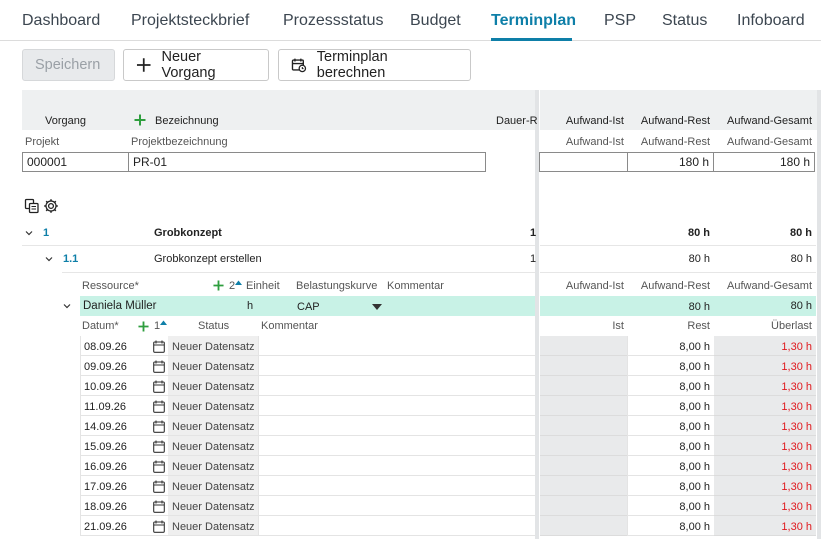 The width and height of the screenshot is (821, 539). What do you see at coordinates (669, 121) in the screenshot?
I see `column-header-aufwand-rest: Aufwand-Rest` at bounding box center [669, 121].